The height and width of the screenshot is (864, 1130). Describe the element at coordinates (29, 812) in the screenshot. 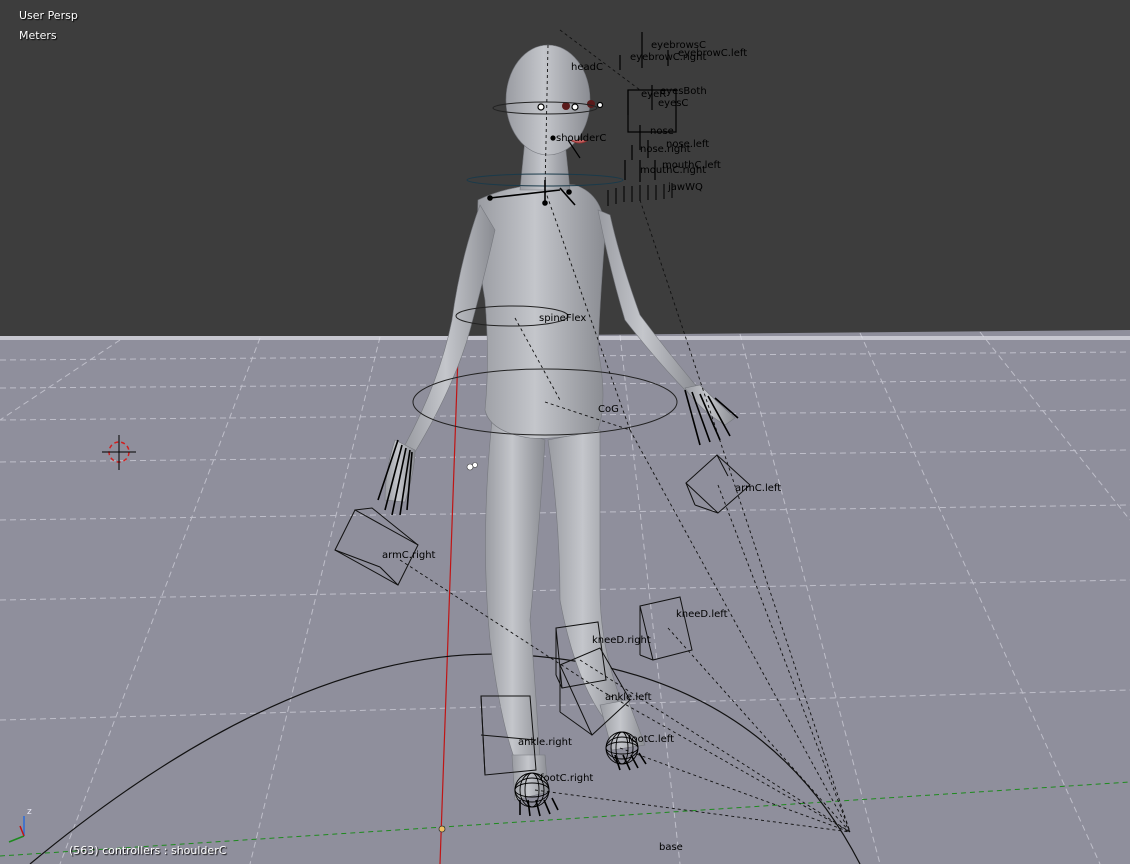

I see `gizmo-z-label: z` at that location.